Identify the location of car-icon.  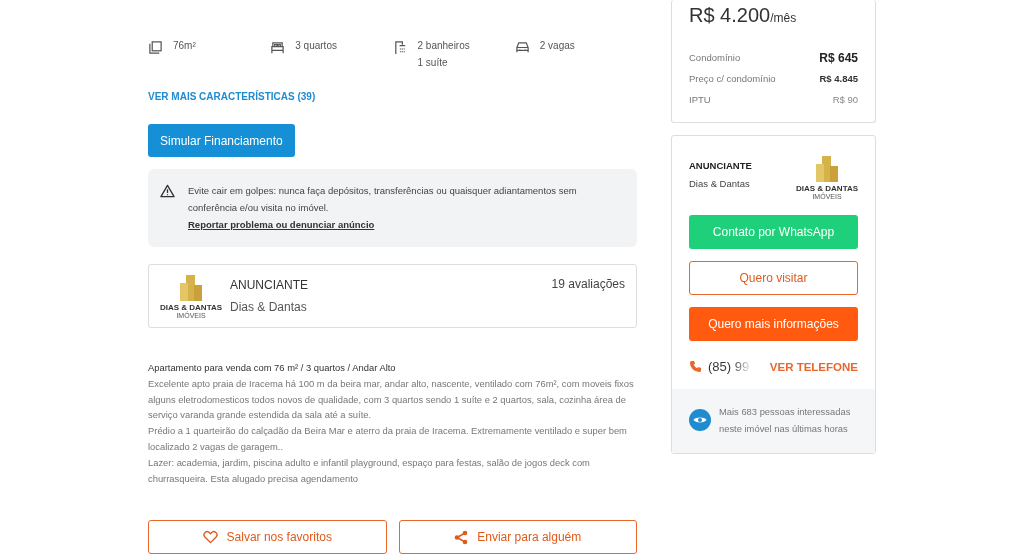
(522, 47).